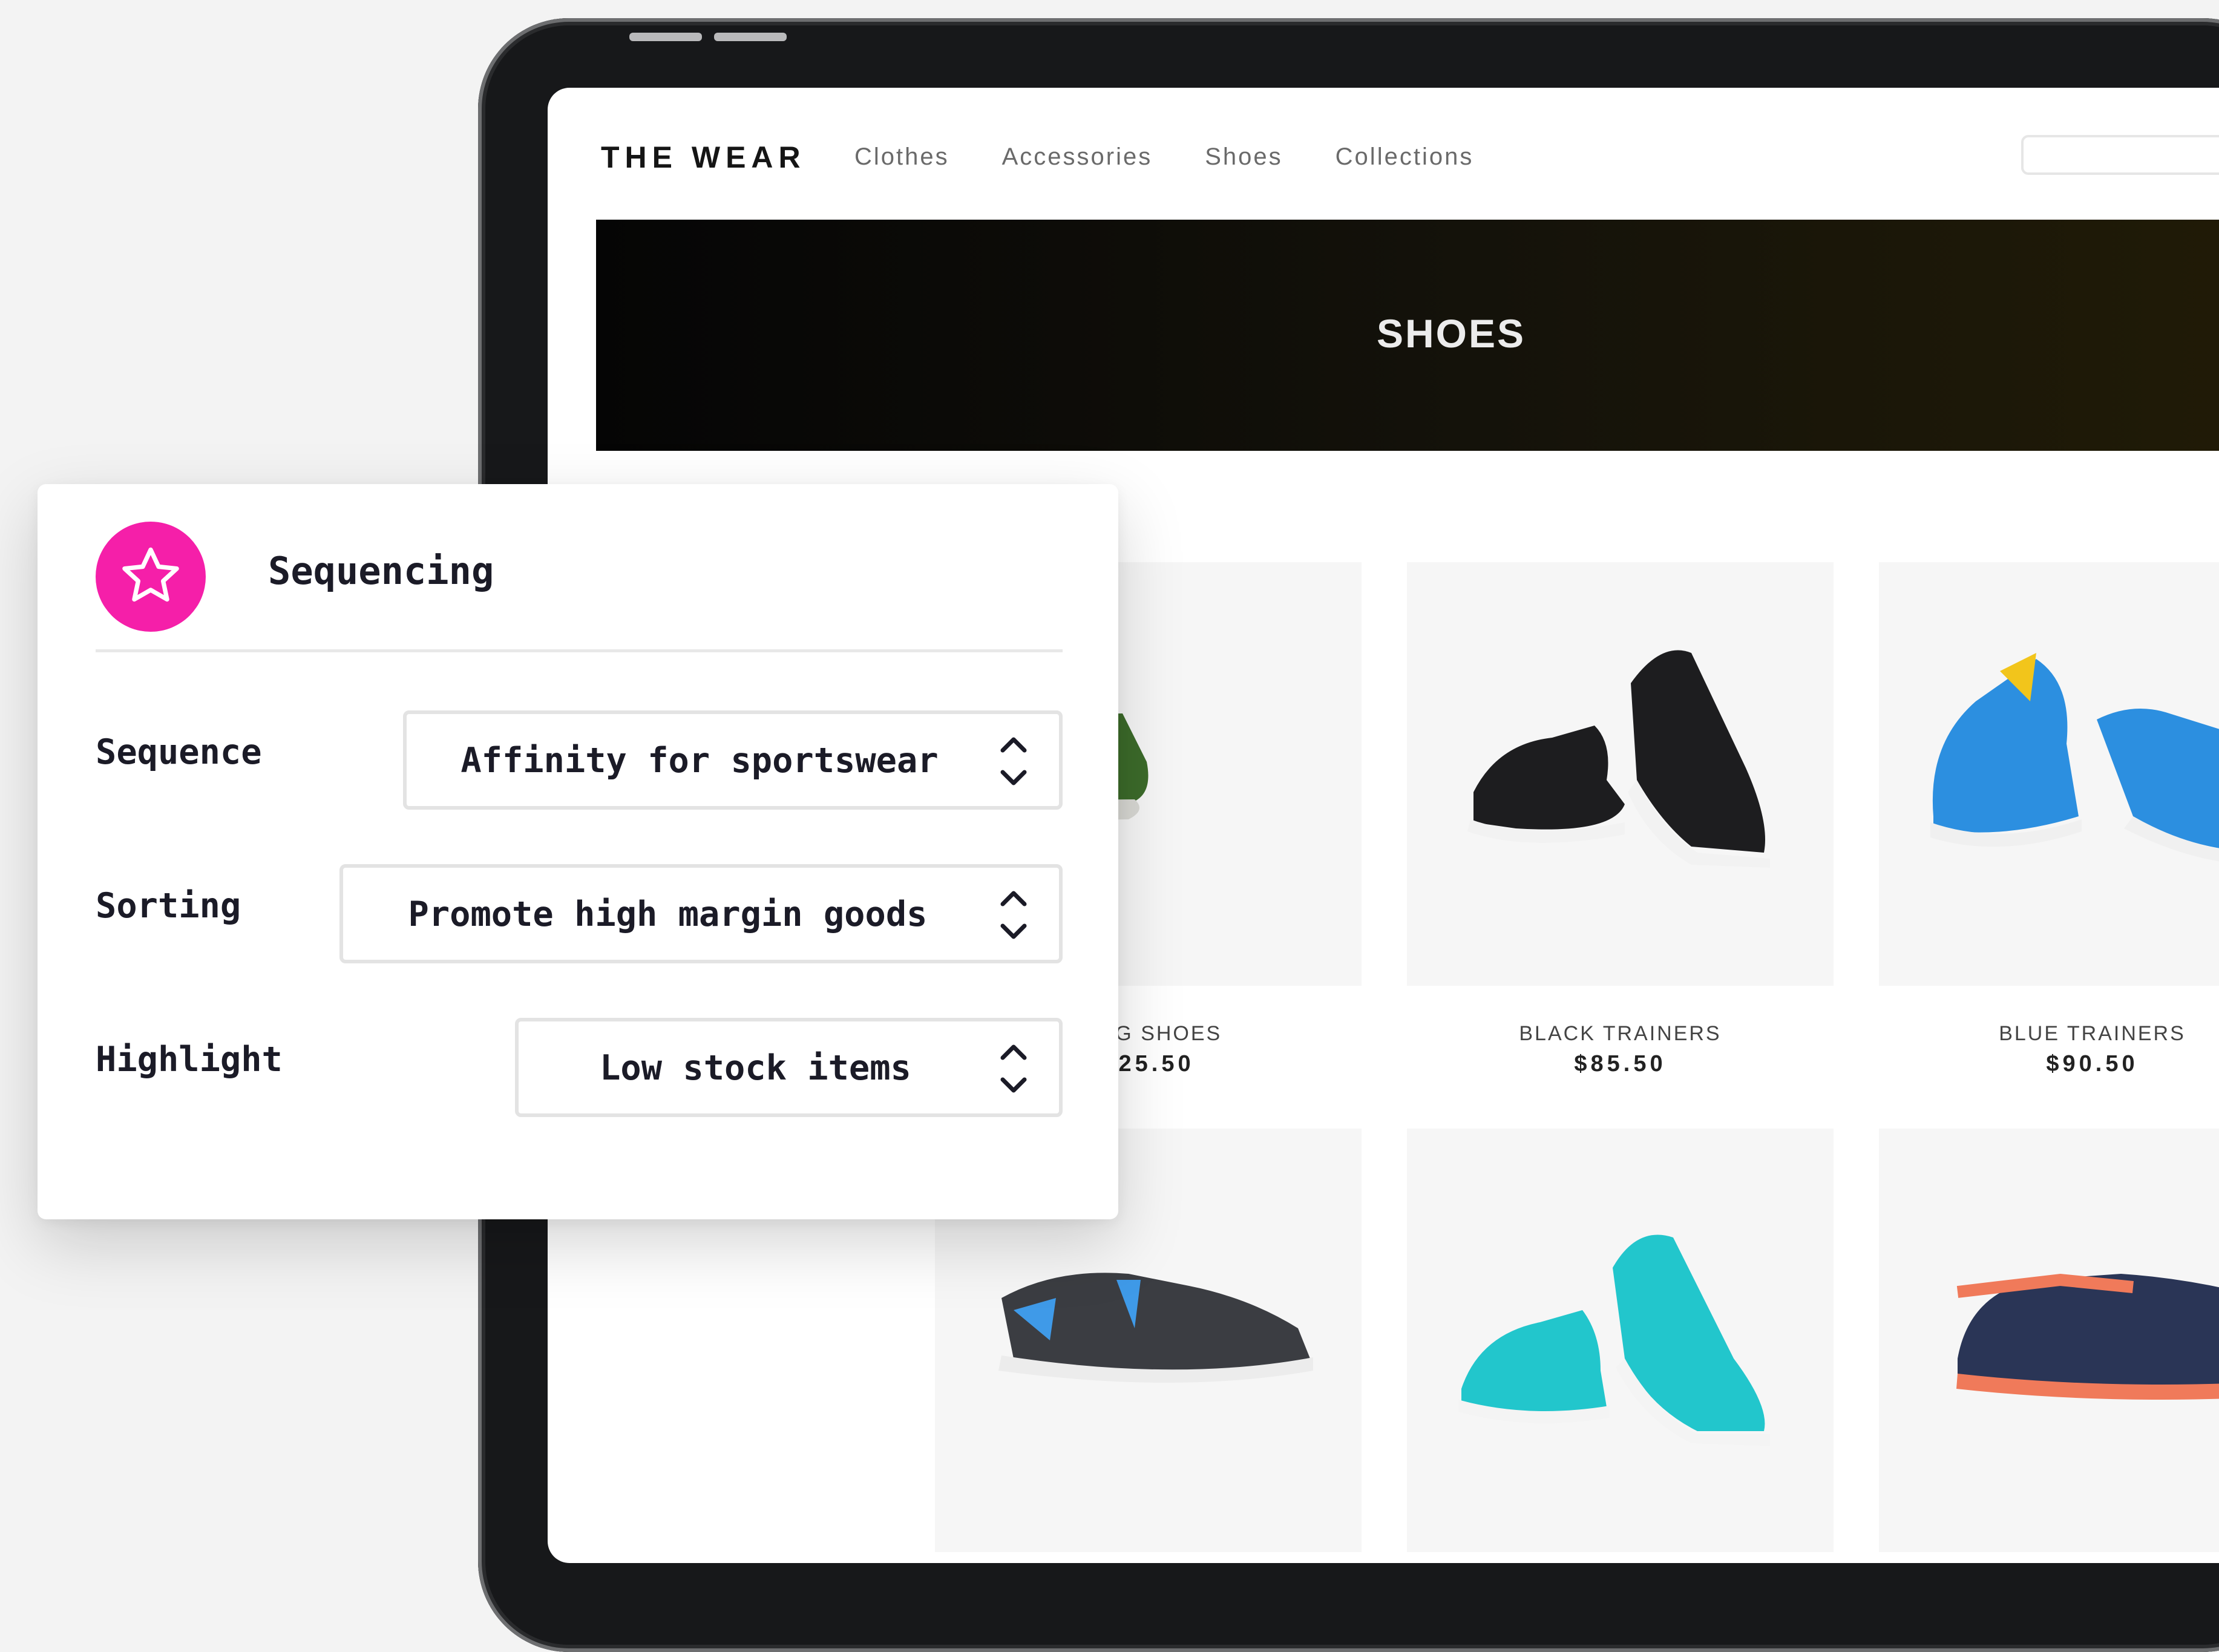 This screenshot has width=2219, height=1652. What do you see at coordinates (1190, 157) in the screenshot?
I see `main-nav: Clothes Accessories Shoes Collections` at bounding box center [1190, 157].